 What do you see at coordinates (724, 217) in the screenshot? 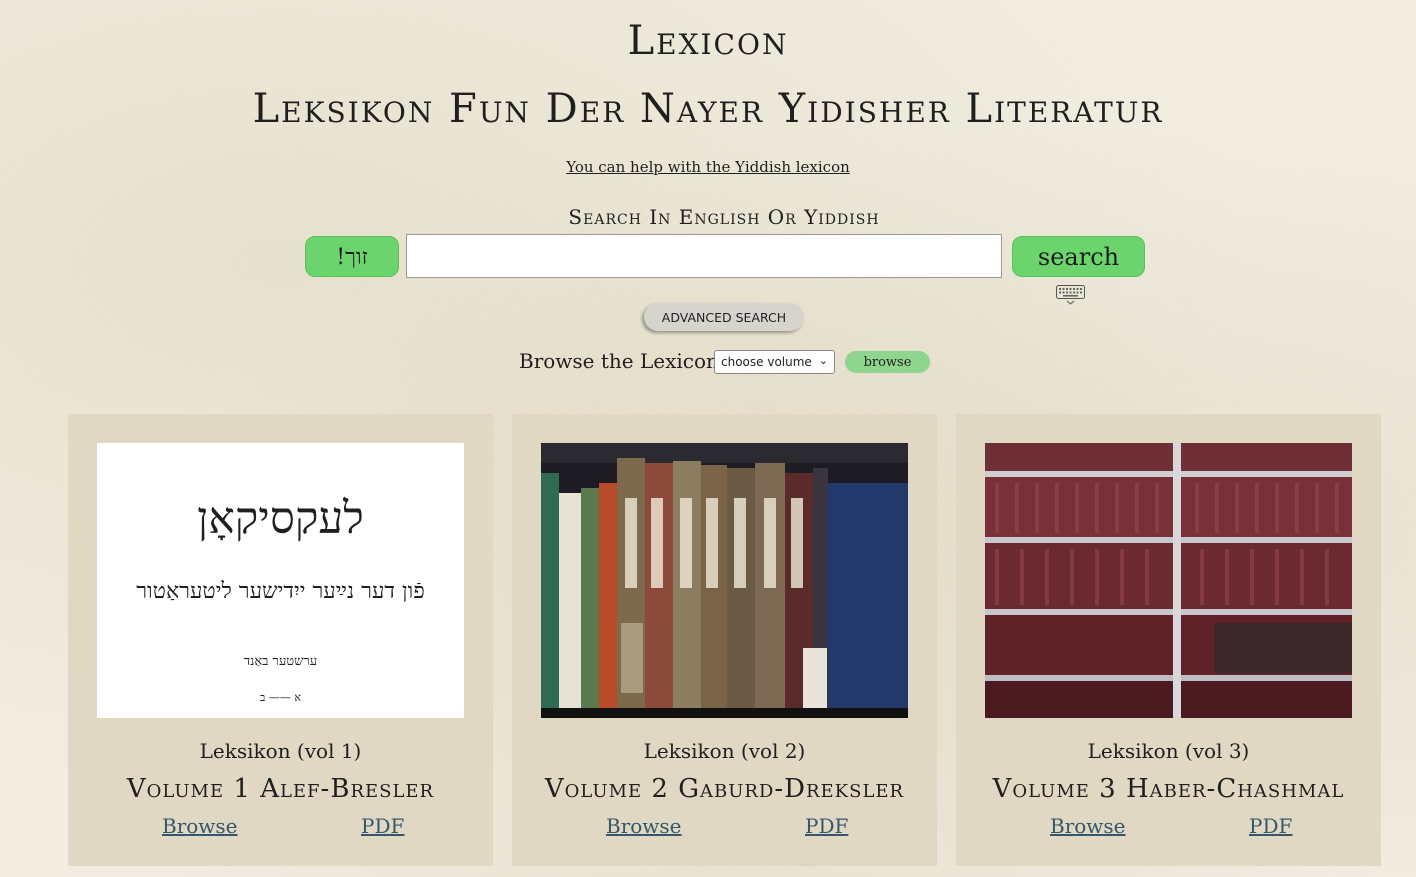
I see `search-label: Search In English Or Yiddish` at bounding box center [724, 217].